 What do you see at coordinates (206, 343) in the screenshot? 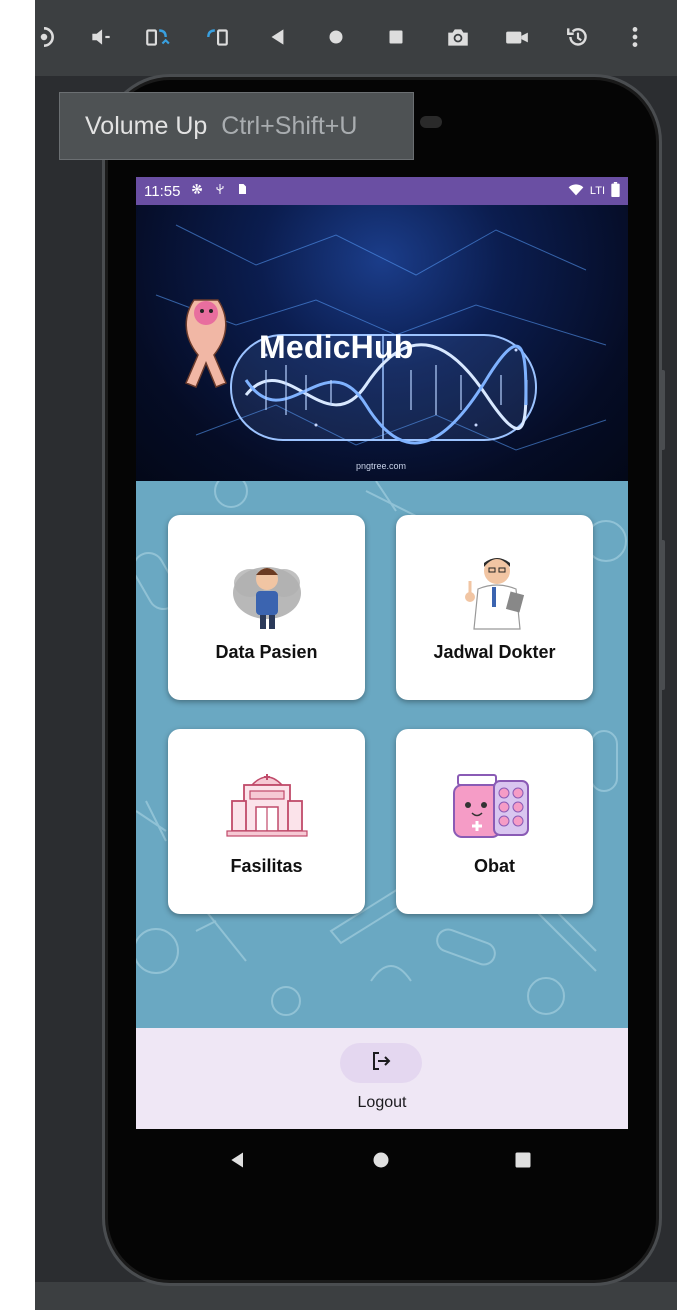
I see `awareness-ribbon-illustration` at bounding box center [206, 343].